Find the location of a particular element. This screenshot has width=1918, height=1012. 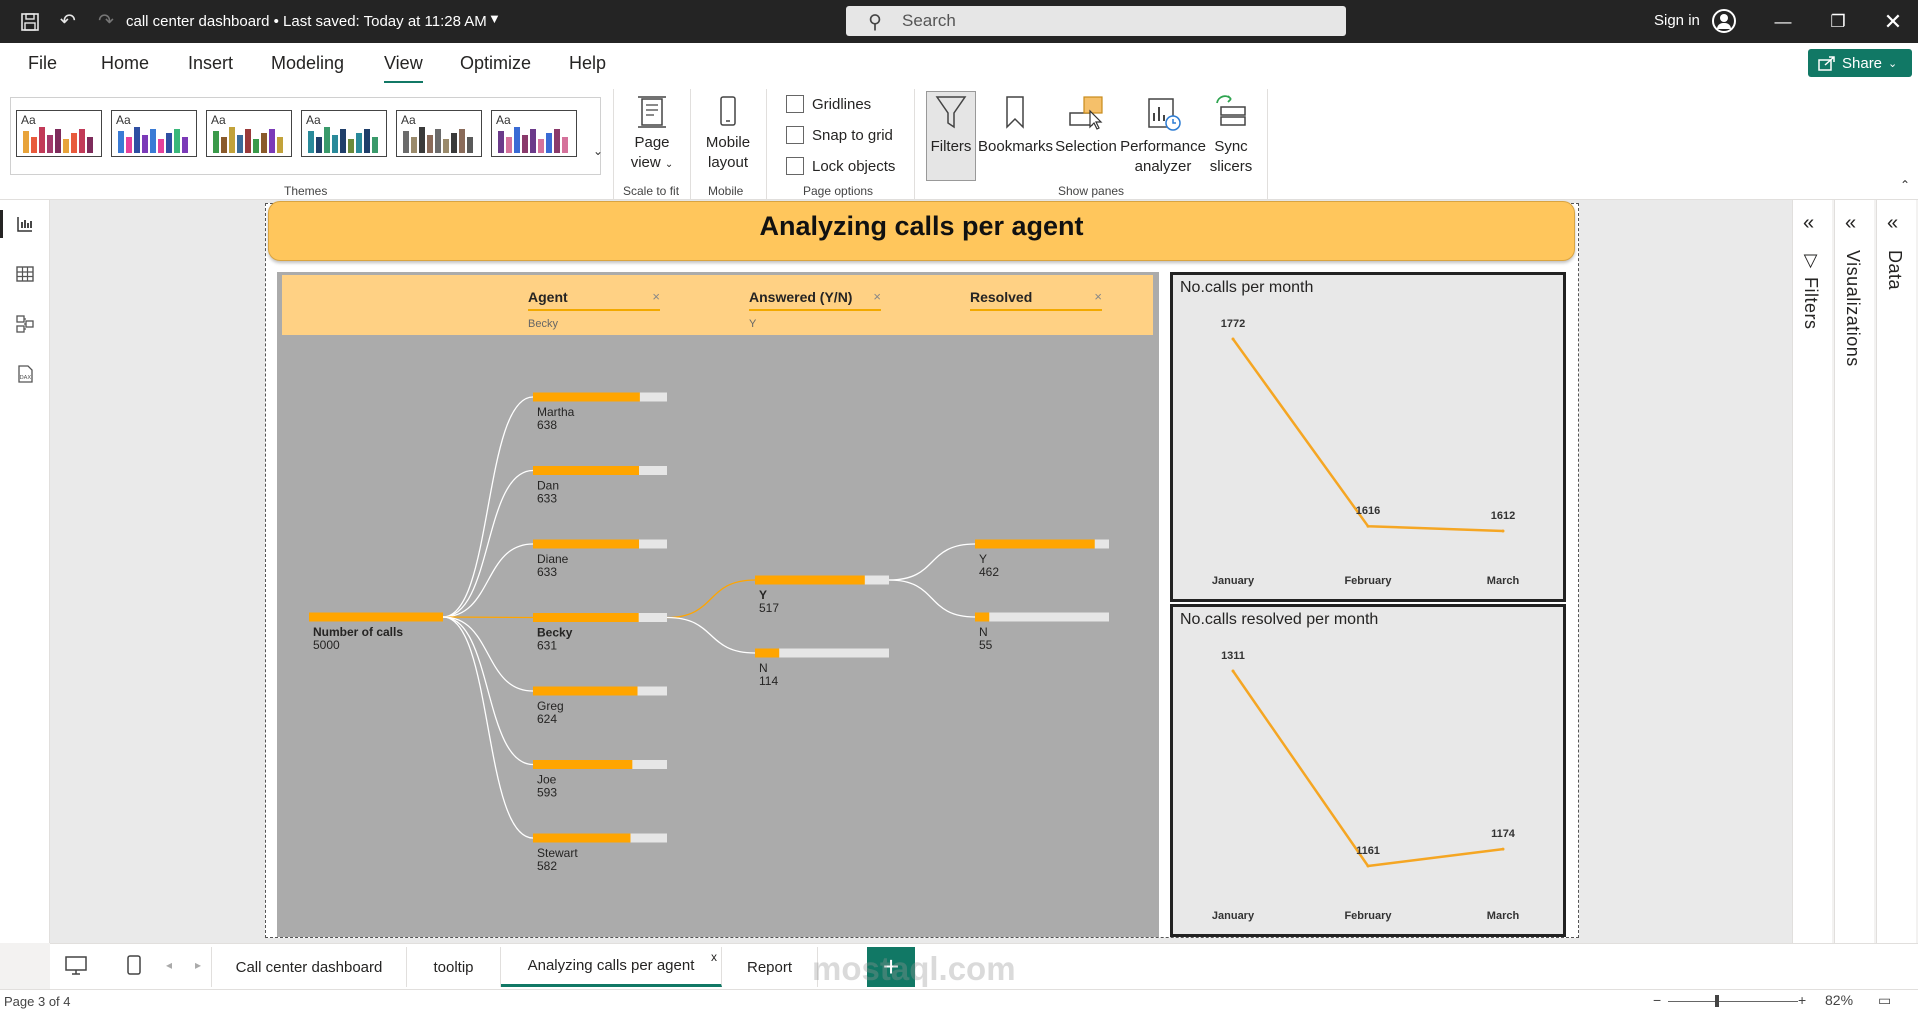

sign-in-link: Sign in is located at coordinates (1677, 20).